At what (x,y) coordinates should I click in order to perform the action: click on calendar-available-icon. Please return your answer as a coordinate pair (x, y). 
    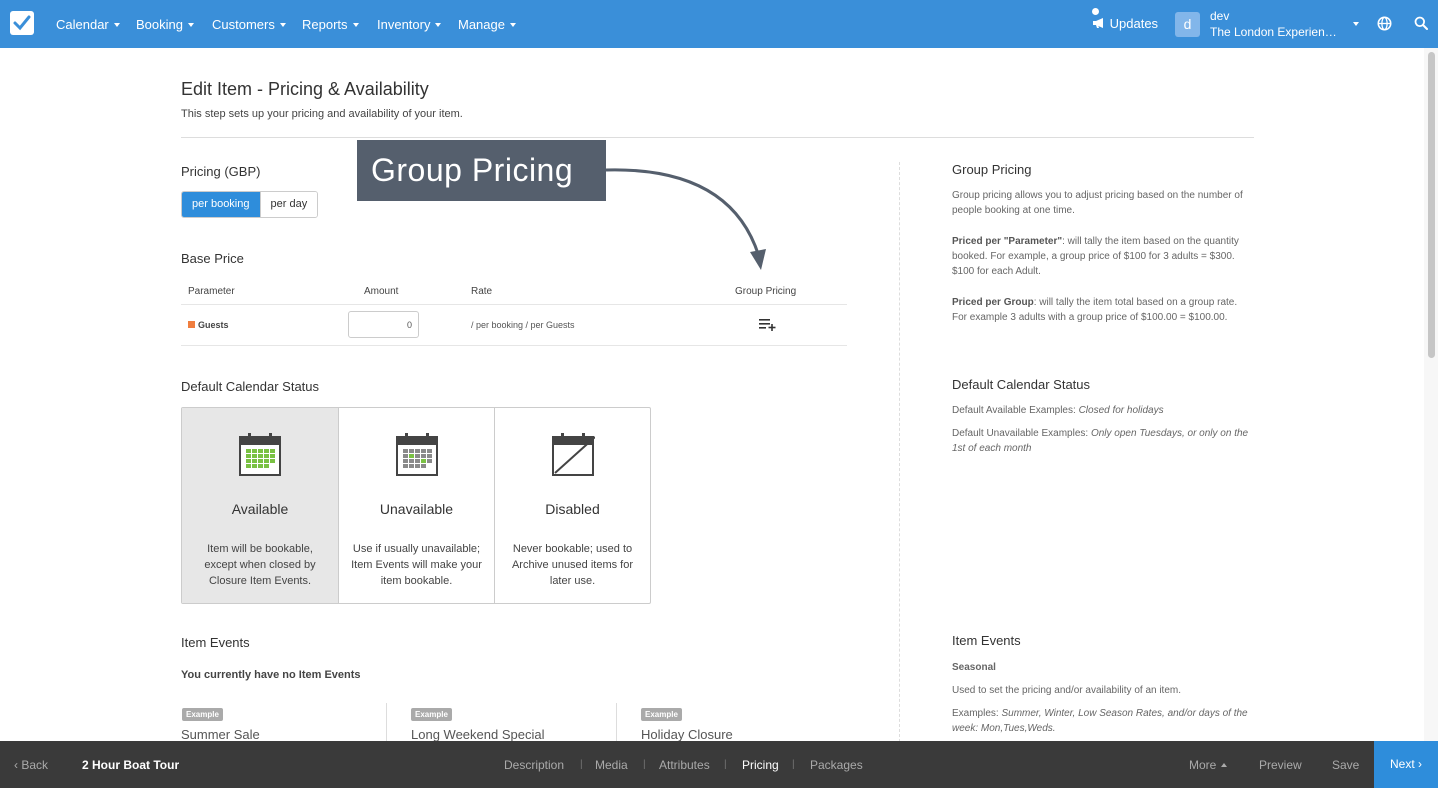
    Looking at the image, I should click on (260, 454).